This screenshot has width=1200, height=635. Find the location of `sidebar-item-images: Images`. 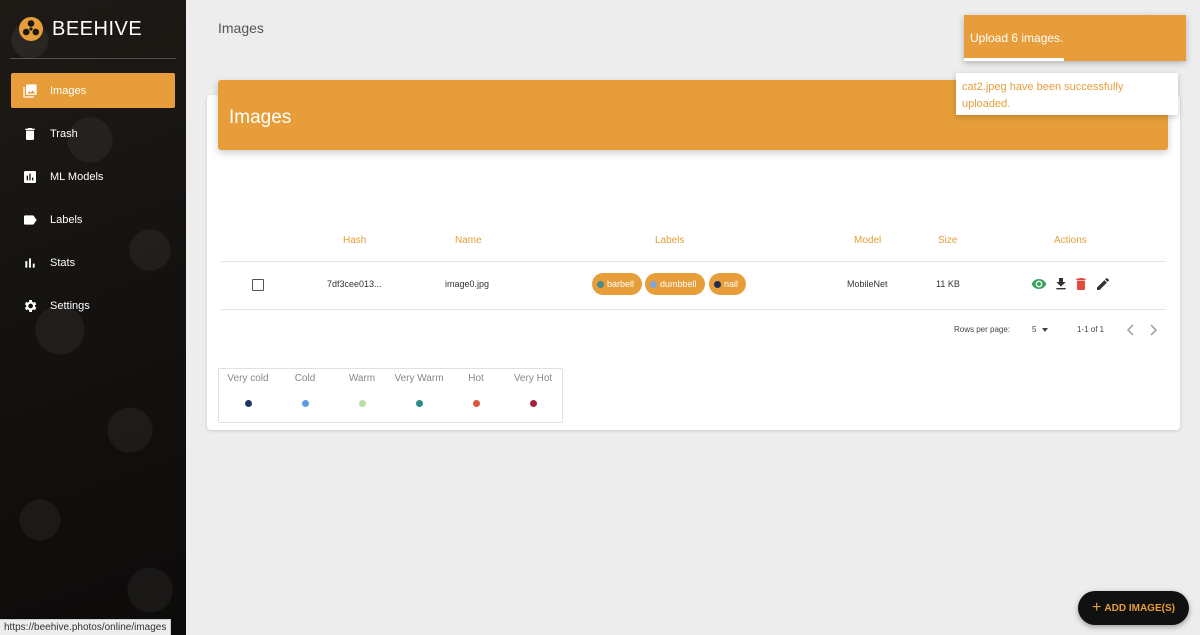

sidebar-item-images: Images is located at coordinates (93, 90).